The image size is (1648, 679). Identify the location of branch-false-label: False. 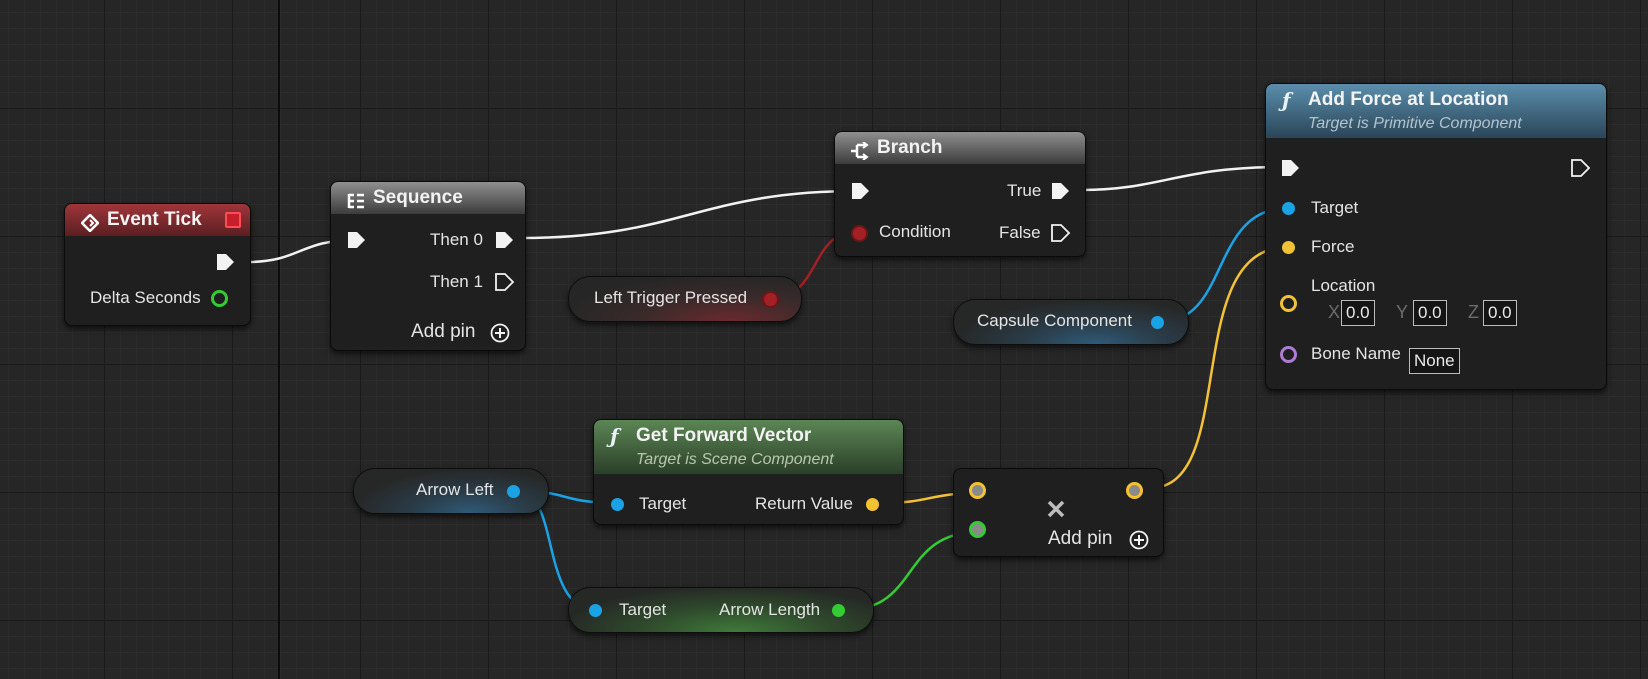
(1020, 232).